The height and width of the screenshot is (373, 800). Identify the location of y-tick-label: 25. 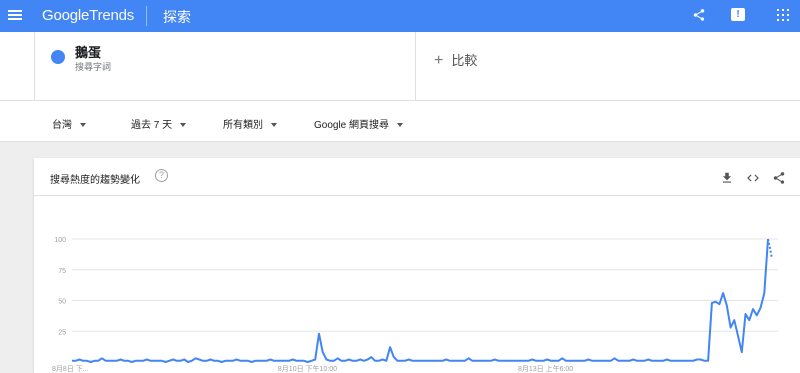
(62, 332).